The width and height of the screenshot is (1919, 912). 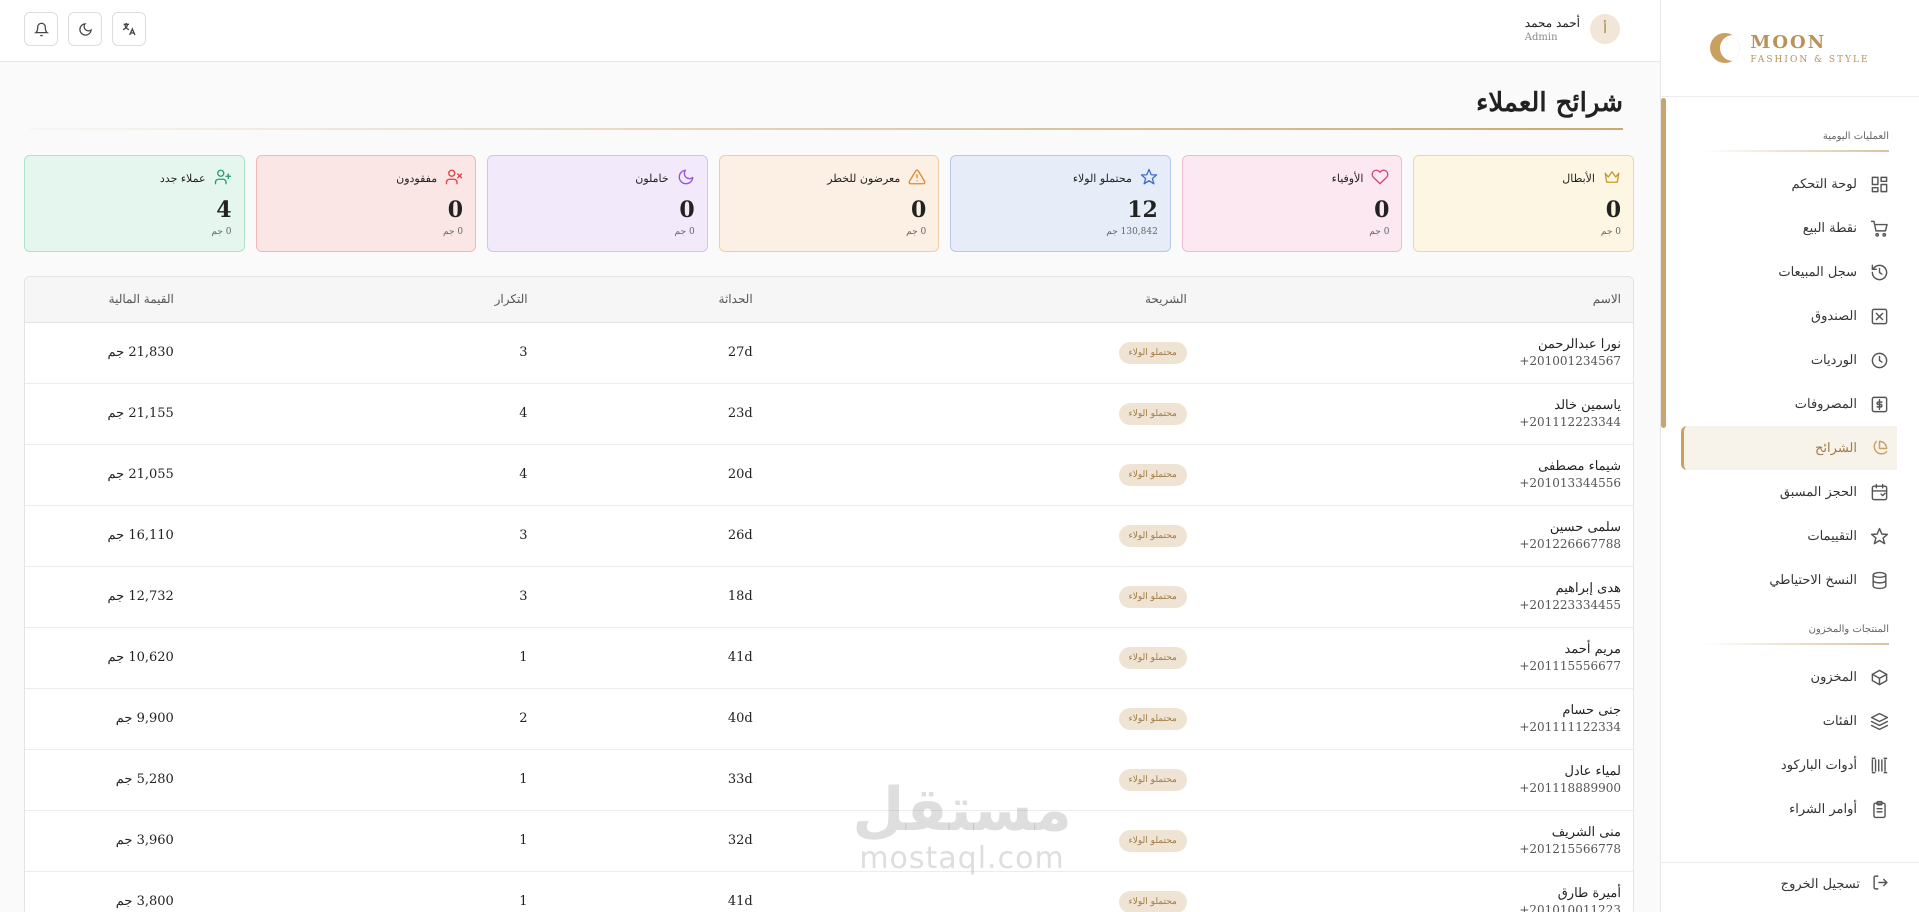 I want to click on customer-name: منى الشريف, so click(x=1586, y=832).